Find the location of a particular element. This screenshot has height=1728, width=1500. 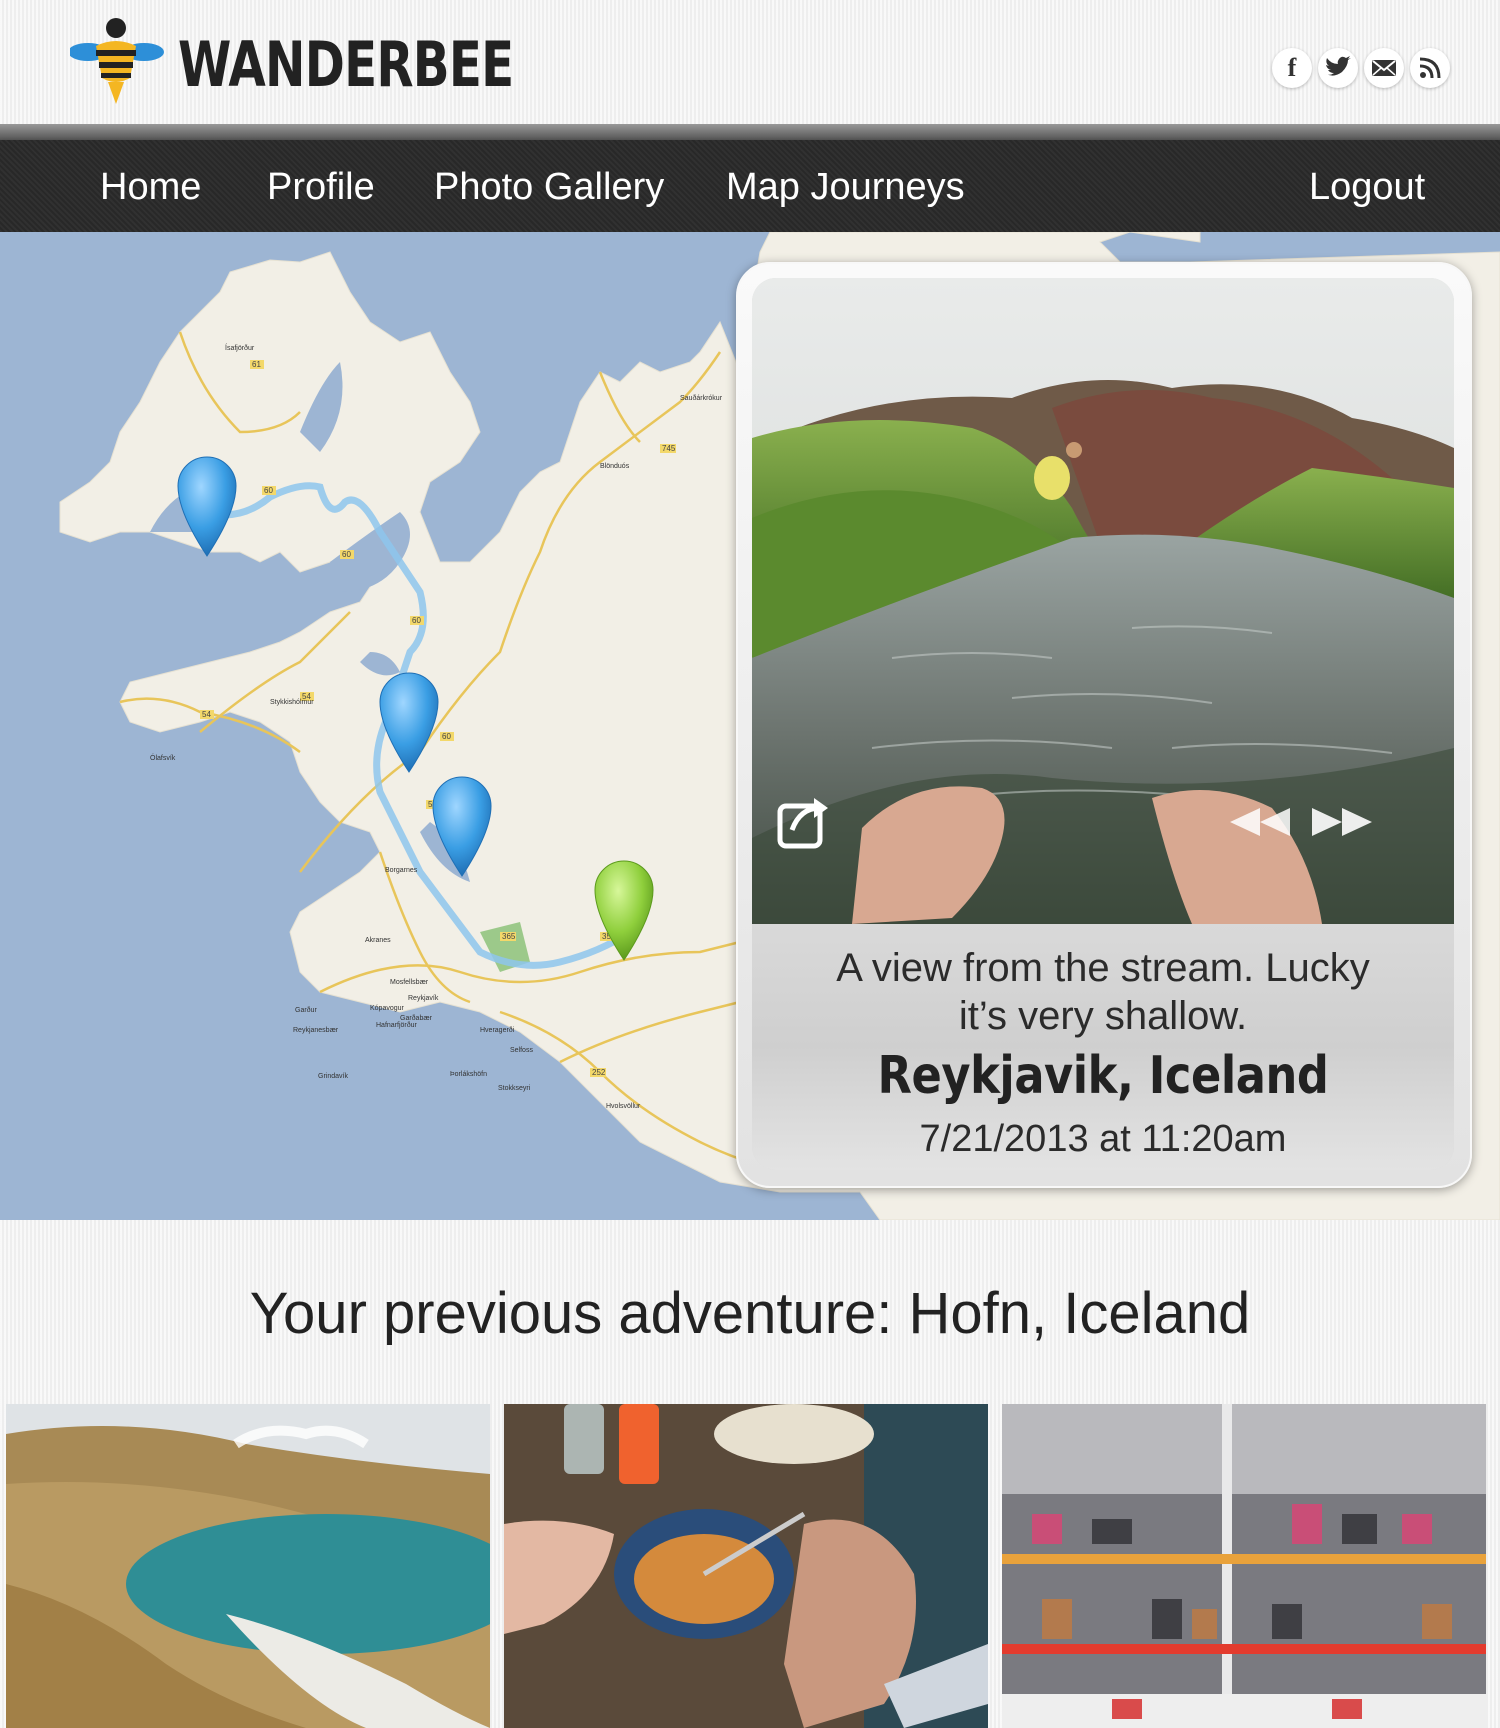

svg-text: Reykjanesbær is located at coordinates (316, 1030).